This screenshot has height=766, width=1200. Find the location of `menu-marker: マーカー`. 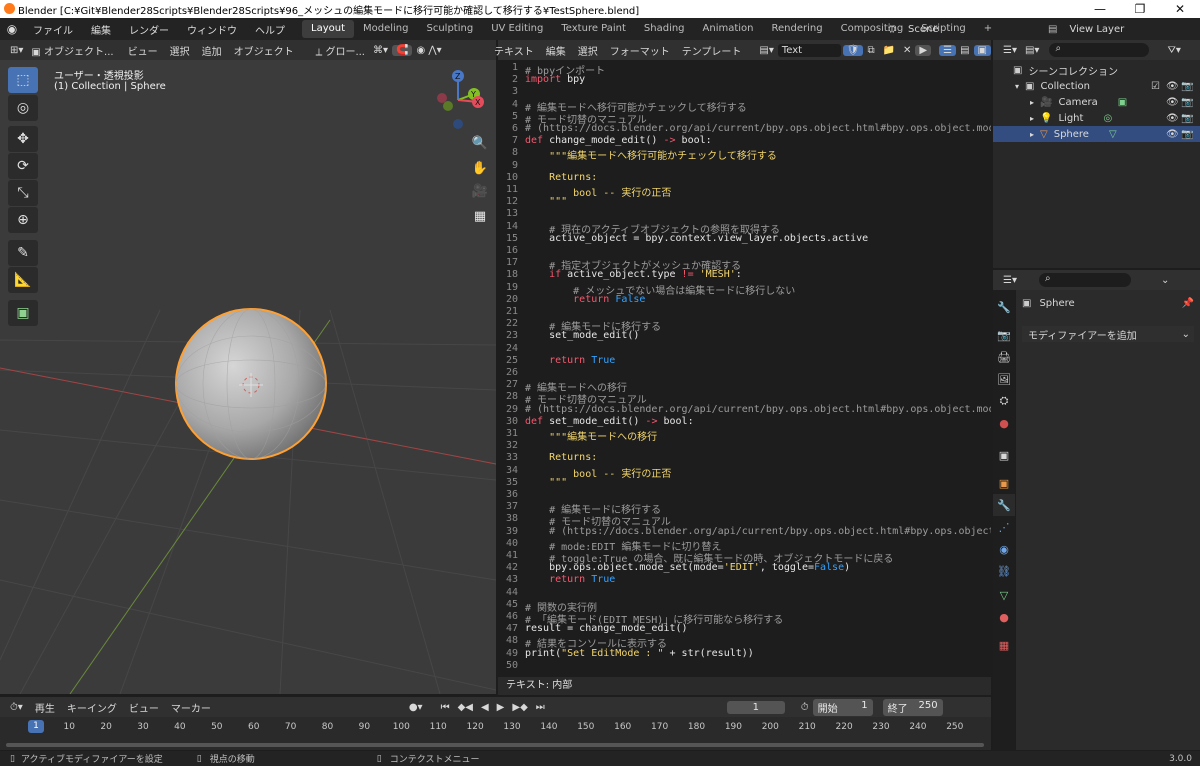

menu-marker: マーカー is located at coordinates (191, 707).